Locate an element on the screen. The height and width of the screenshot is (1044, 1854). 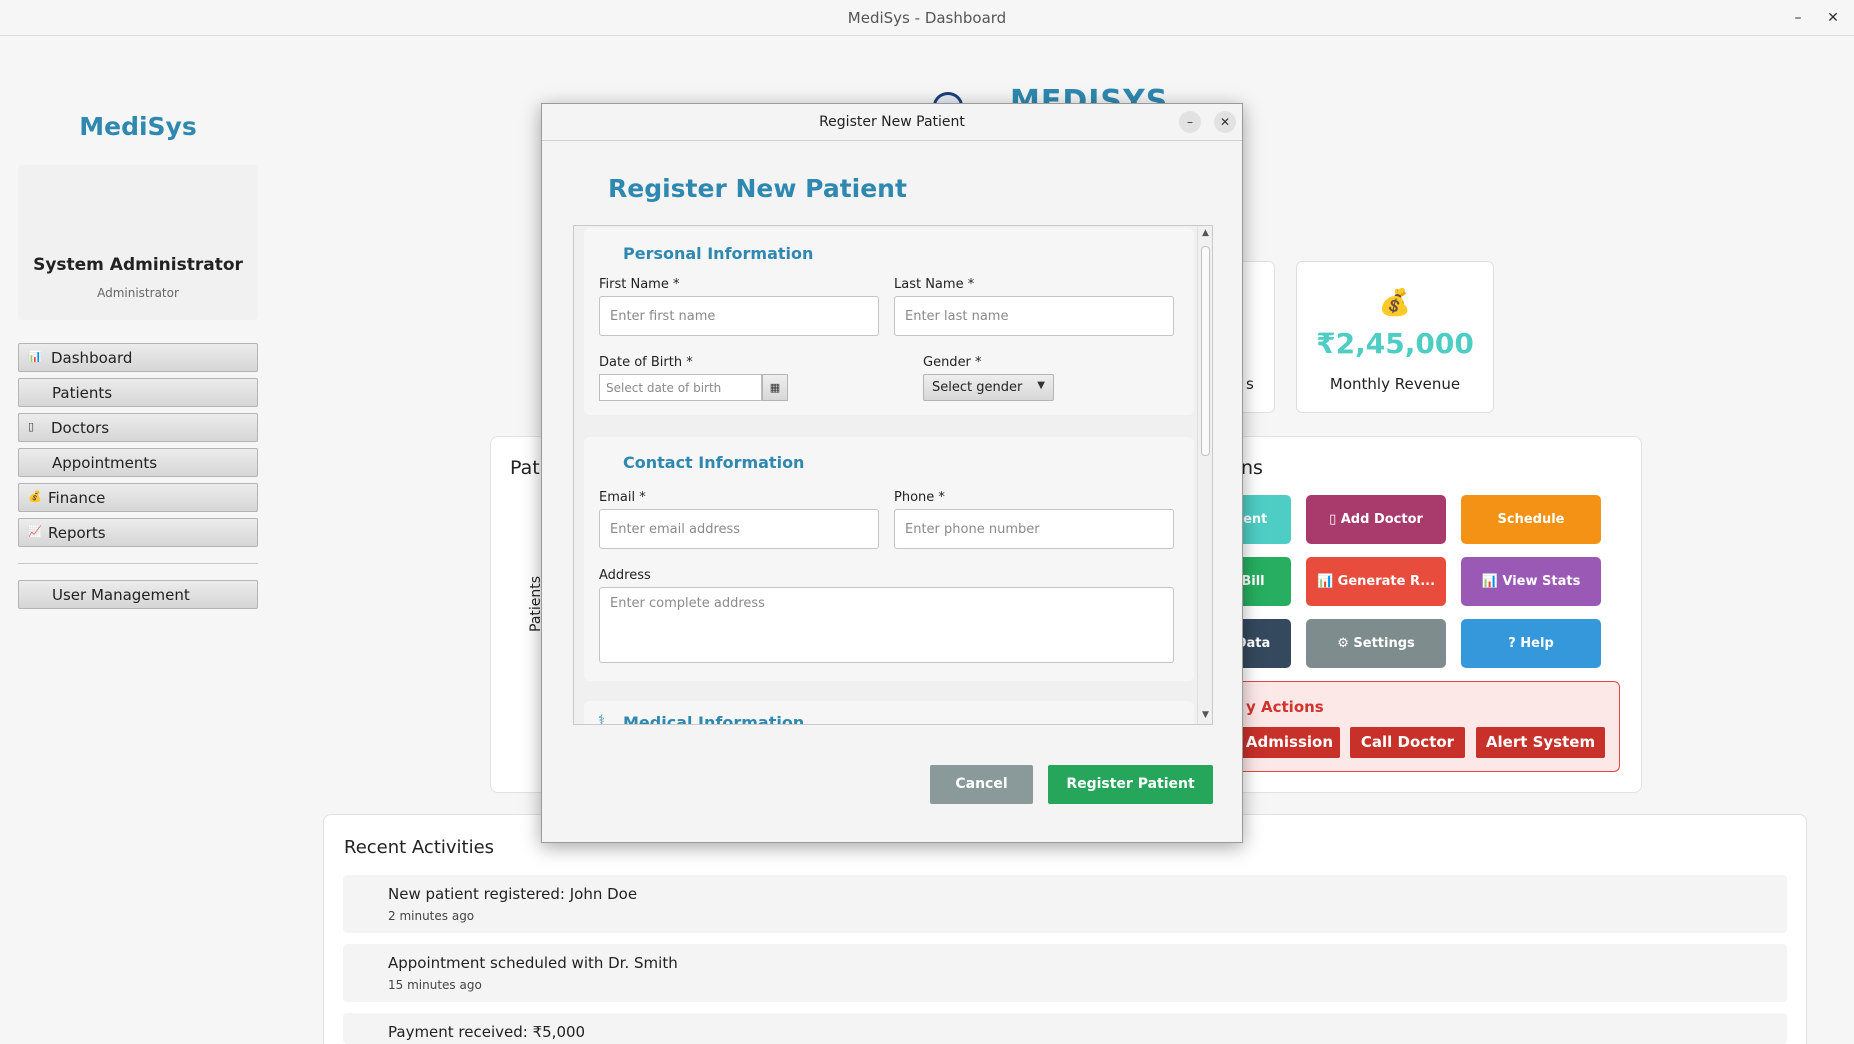
email-input is located at coordinates (739, 529).